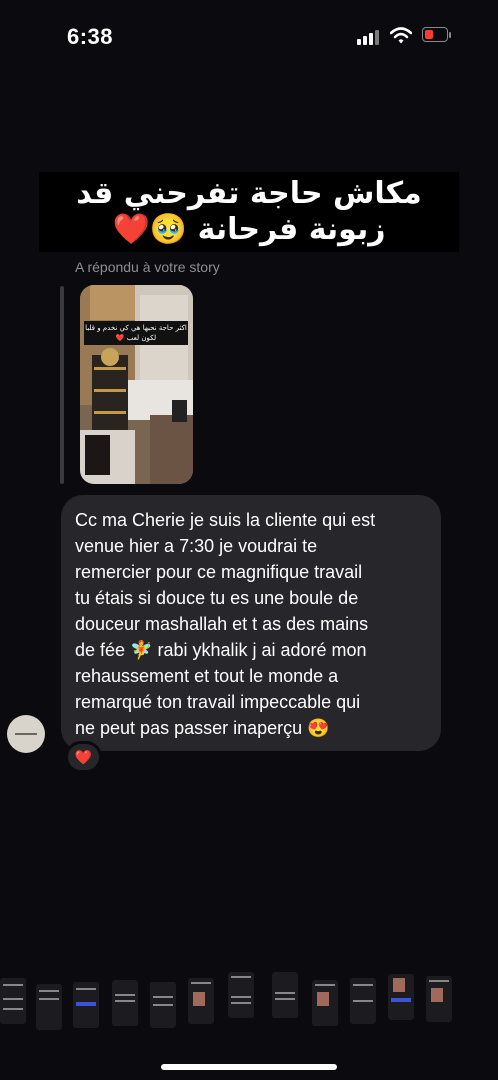 The image size is (498, 1080). Describe the element at coordinates (83, 757) in the screenshot. I see `heart-reaction: ❤️` at that location.